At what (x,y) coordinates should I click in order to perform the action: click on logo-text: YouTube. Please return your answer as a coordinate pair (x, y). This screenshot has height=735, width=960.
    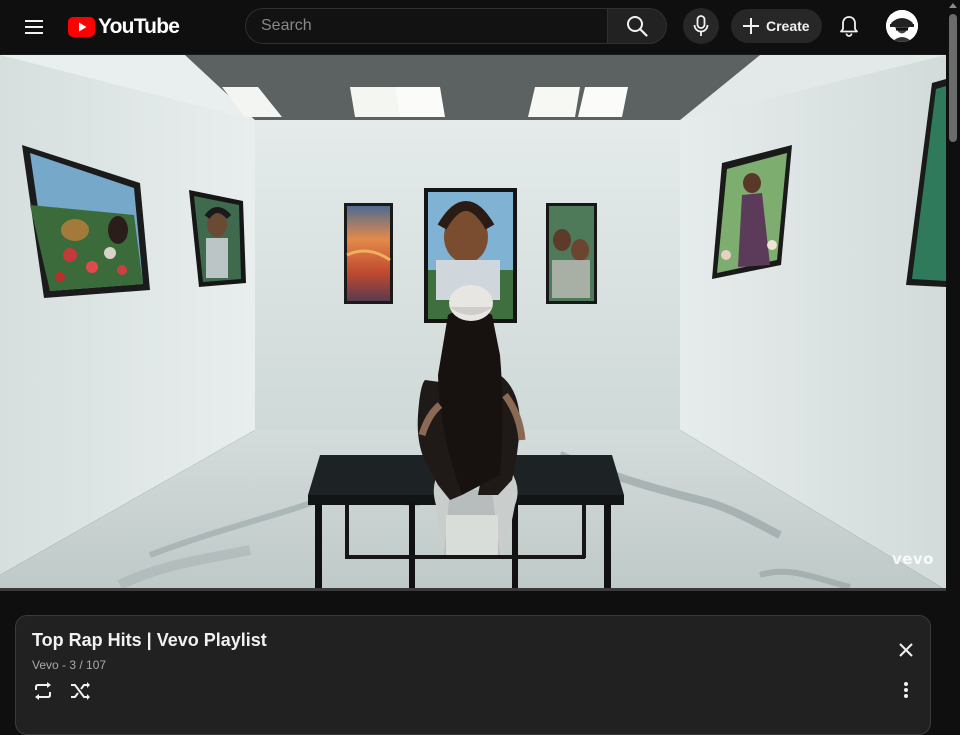
    Looking at the image, I should click on (139, 26).